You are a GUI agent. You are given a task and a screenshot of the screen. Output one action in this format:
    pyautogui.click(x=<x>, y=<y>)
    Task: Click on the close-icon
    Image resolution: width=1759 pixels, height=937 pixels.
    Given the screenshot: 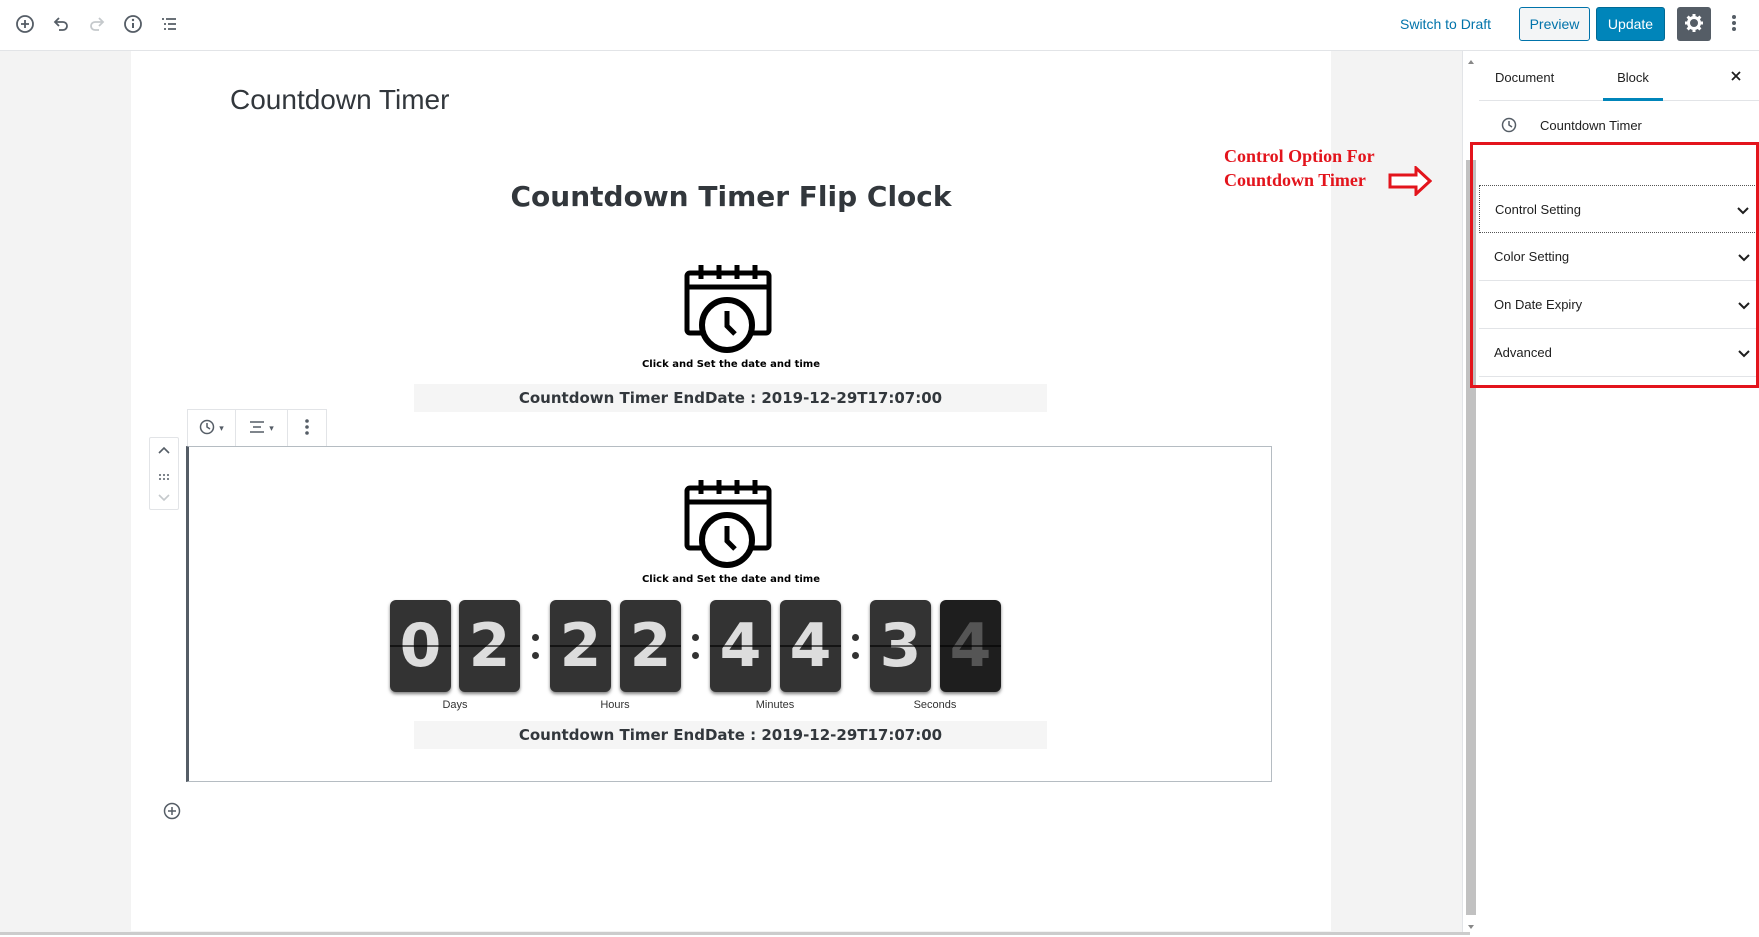 What is the action you would take?
    pyautogui.click(x=1736, y=76)
    